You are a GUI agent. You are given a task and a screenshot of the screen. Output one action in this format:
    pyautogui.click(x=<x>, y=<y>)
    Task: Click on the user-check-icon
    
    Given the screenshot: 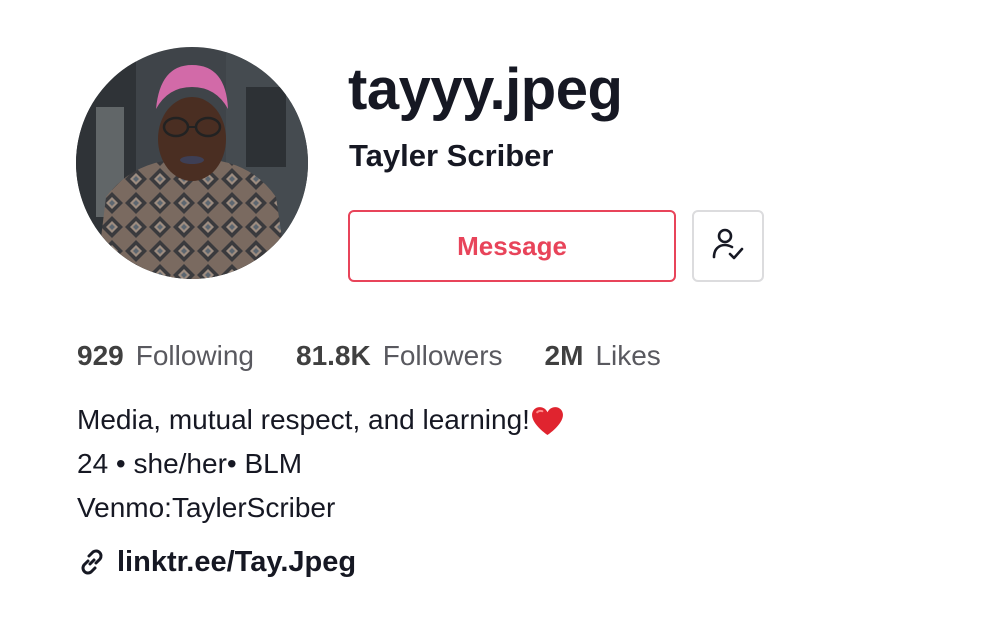 What is the action you would take?
    pyautogui.click(x=728, y=246)
    